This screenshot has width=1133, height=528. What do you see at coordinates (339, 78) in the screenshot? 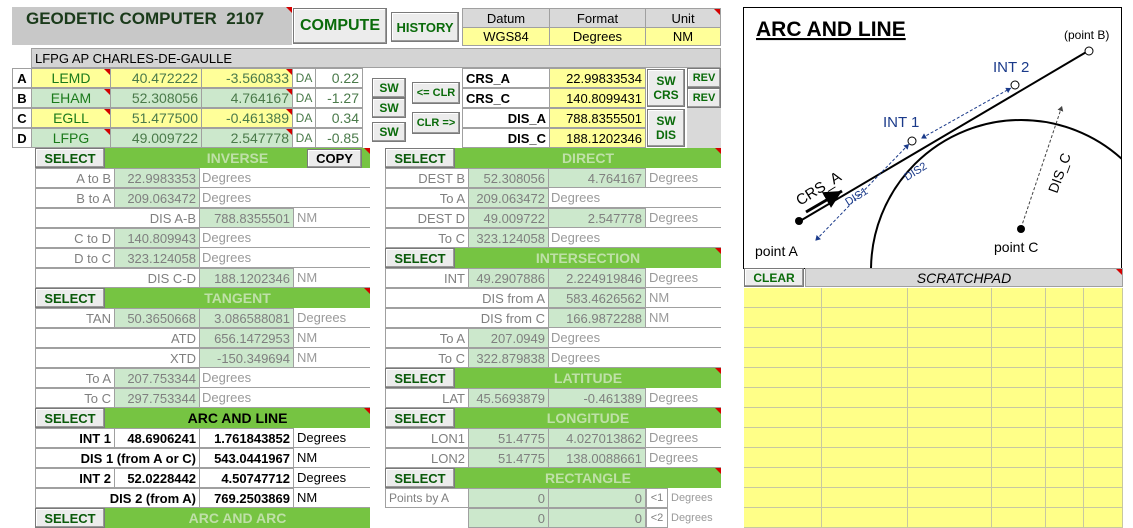
I see `point-da-value: 0.22` at bounding box center [339, 78].